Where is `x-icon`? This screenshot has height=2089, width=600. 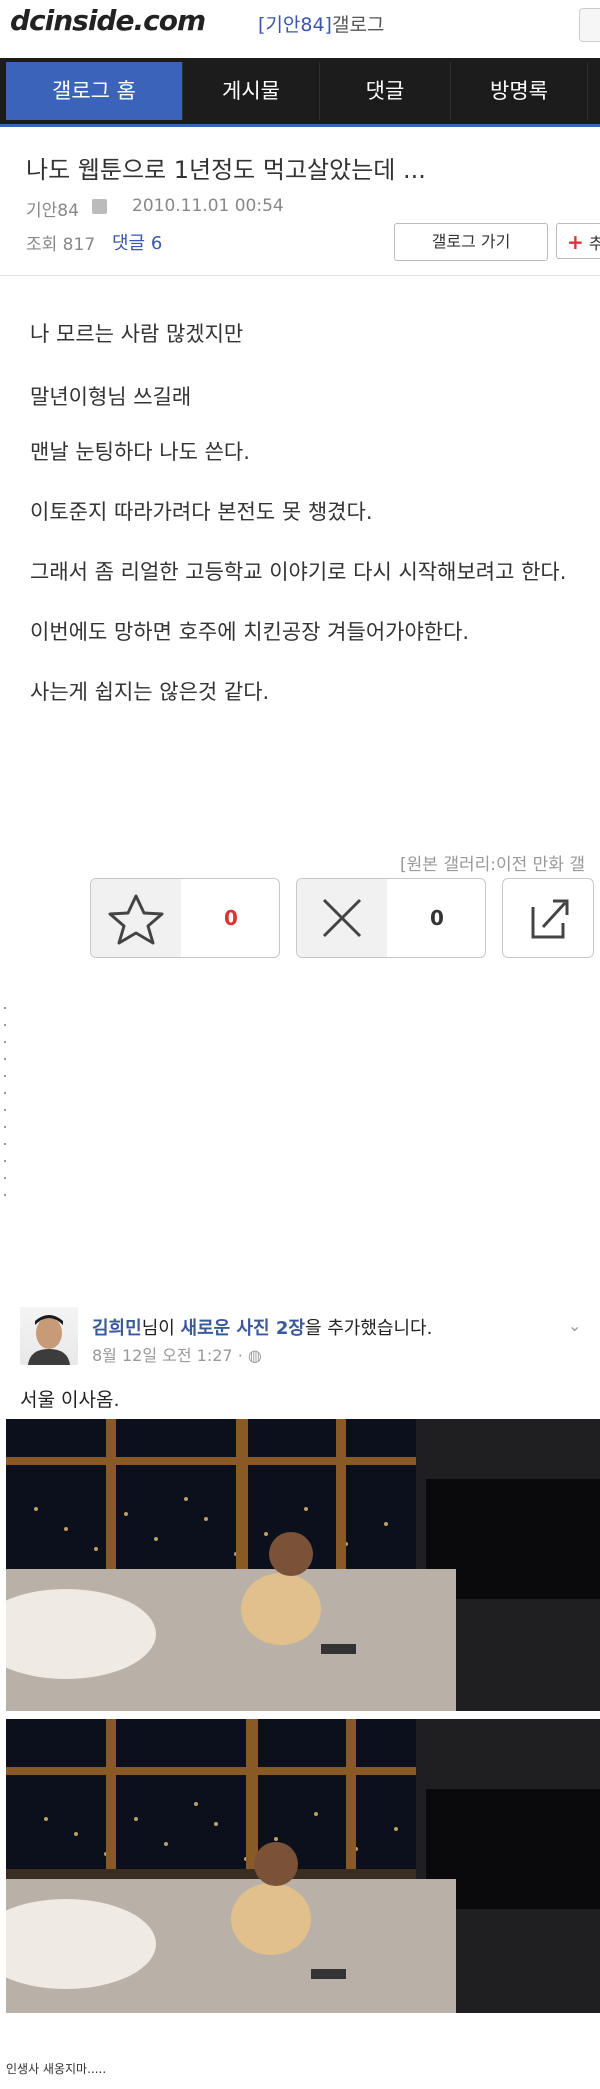 x-icon is located at coordinates (342, 918).